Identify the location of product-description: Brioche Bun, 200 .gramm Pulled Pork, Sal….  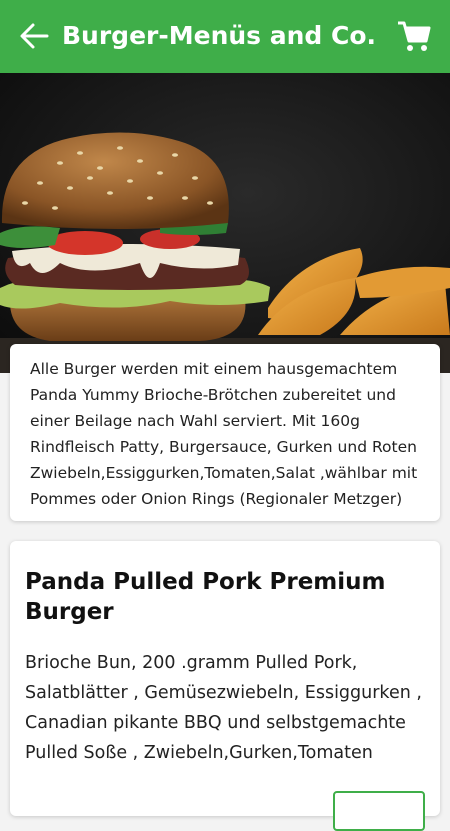
(223, 708).